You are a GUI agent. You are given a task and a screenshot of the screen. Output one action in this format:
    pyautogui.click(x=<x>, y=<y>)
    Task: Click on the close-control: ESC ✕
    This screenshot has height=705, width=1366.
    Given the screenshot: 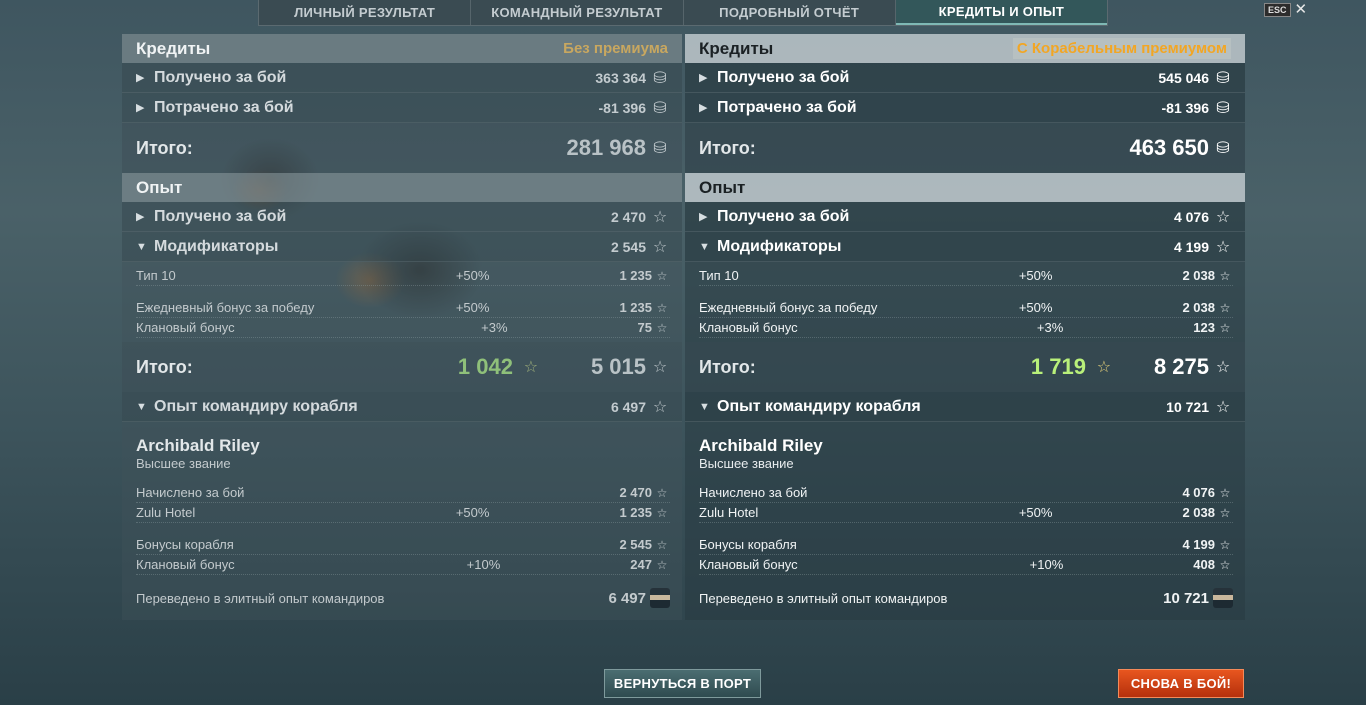 What is the action you would take?
    pyautogui.click(x=1286, y=9)
    